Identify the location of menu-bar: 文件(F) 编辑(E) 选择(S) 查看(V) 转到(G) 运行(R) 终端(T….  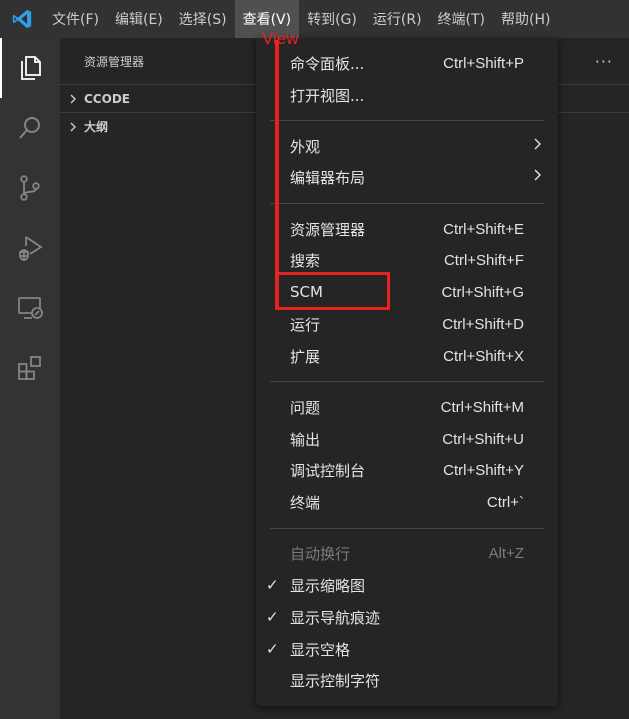
(314, 19).